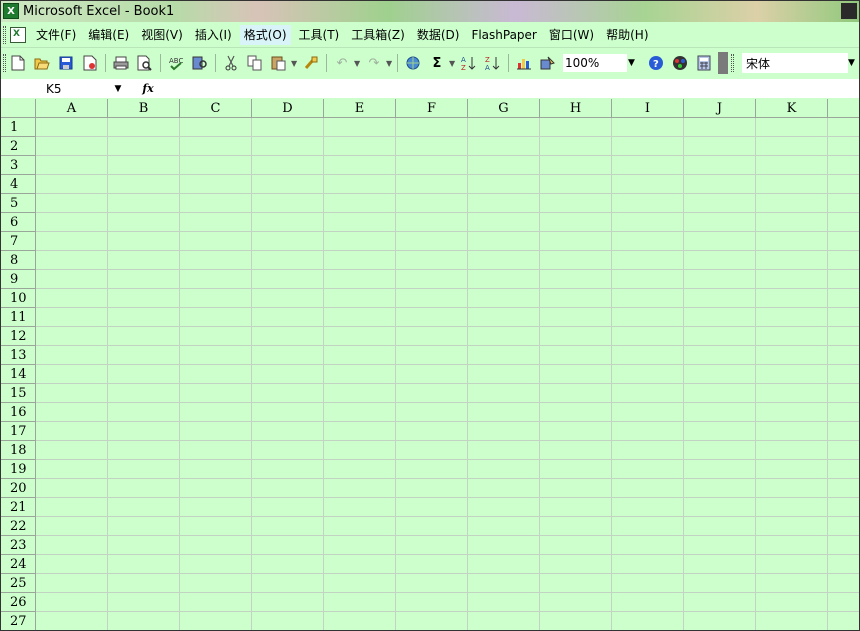 The height and width of the screenshot is (631, 860). Describe the element at coordinates (18, 222) in the screenshot. I see `row-header-6: 6` at that location.